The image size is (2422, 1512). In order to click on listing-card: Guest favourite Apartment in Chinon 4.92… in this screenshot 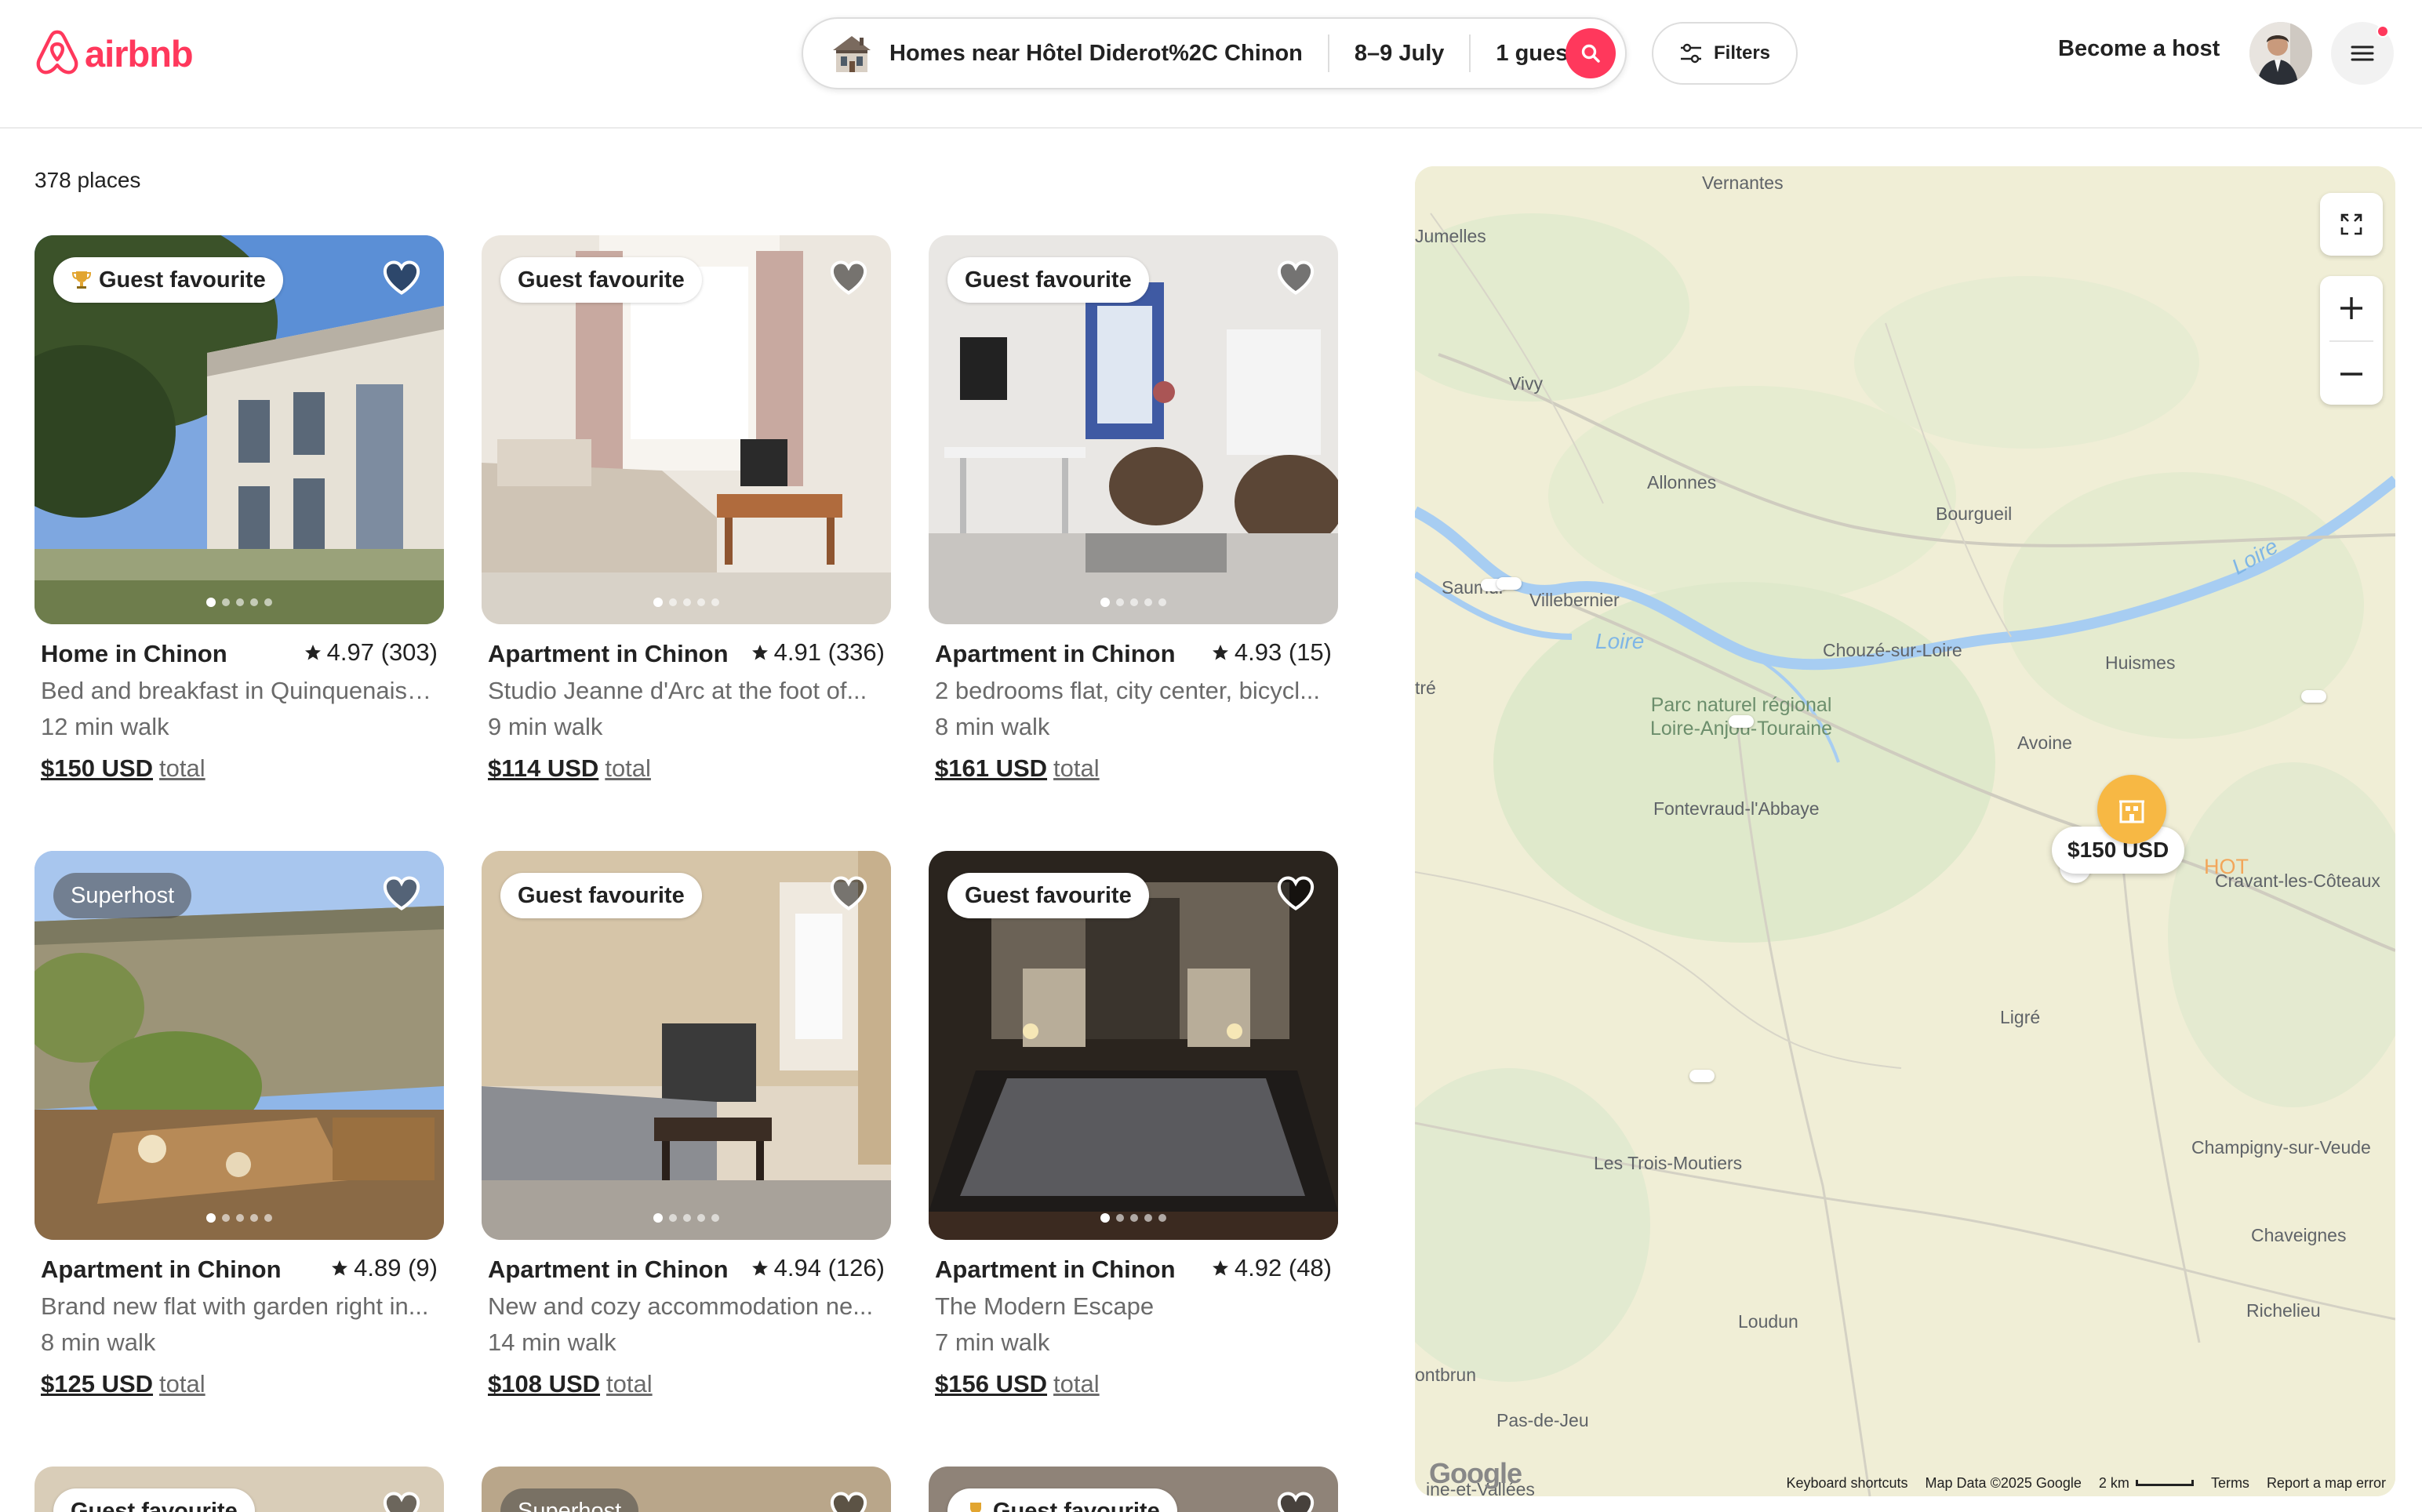, I will do `click(1133, 1133)`.